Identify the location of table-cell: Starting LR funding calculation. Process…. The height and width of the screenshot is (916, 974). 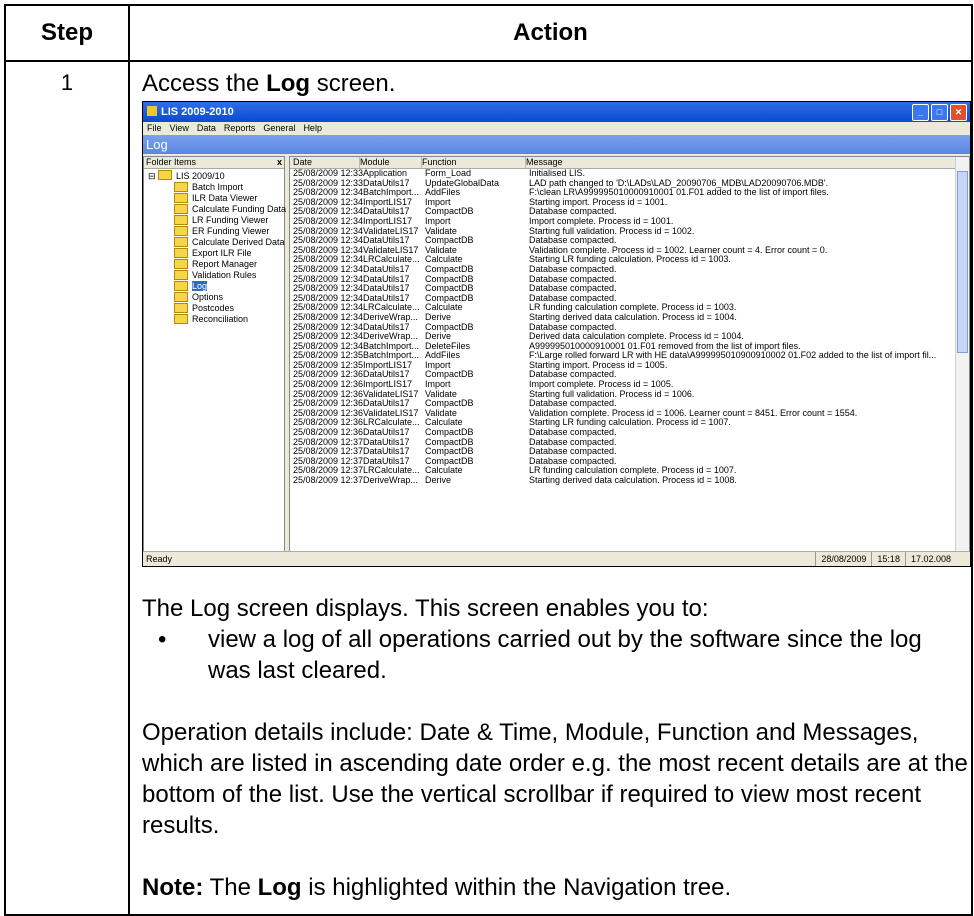
(630, 260).